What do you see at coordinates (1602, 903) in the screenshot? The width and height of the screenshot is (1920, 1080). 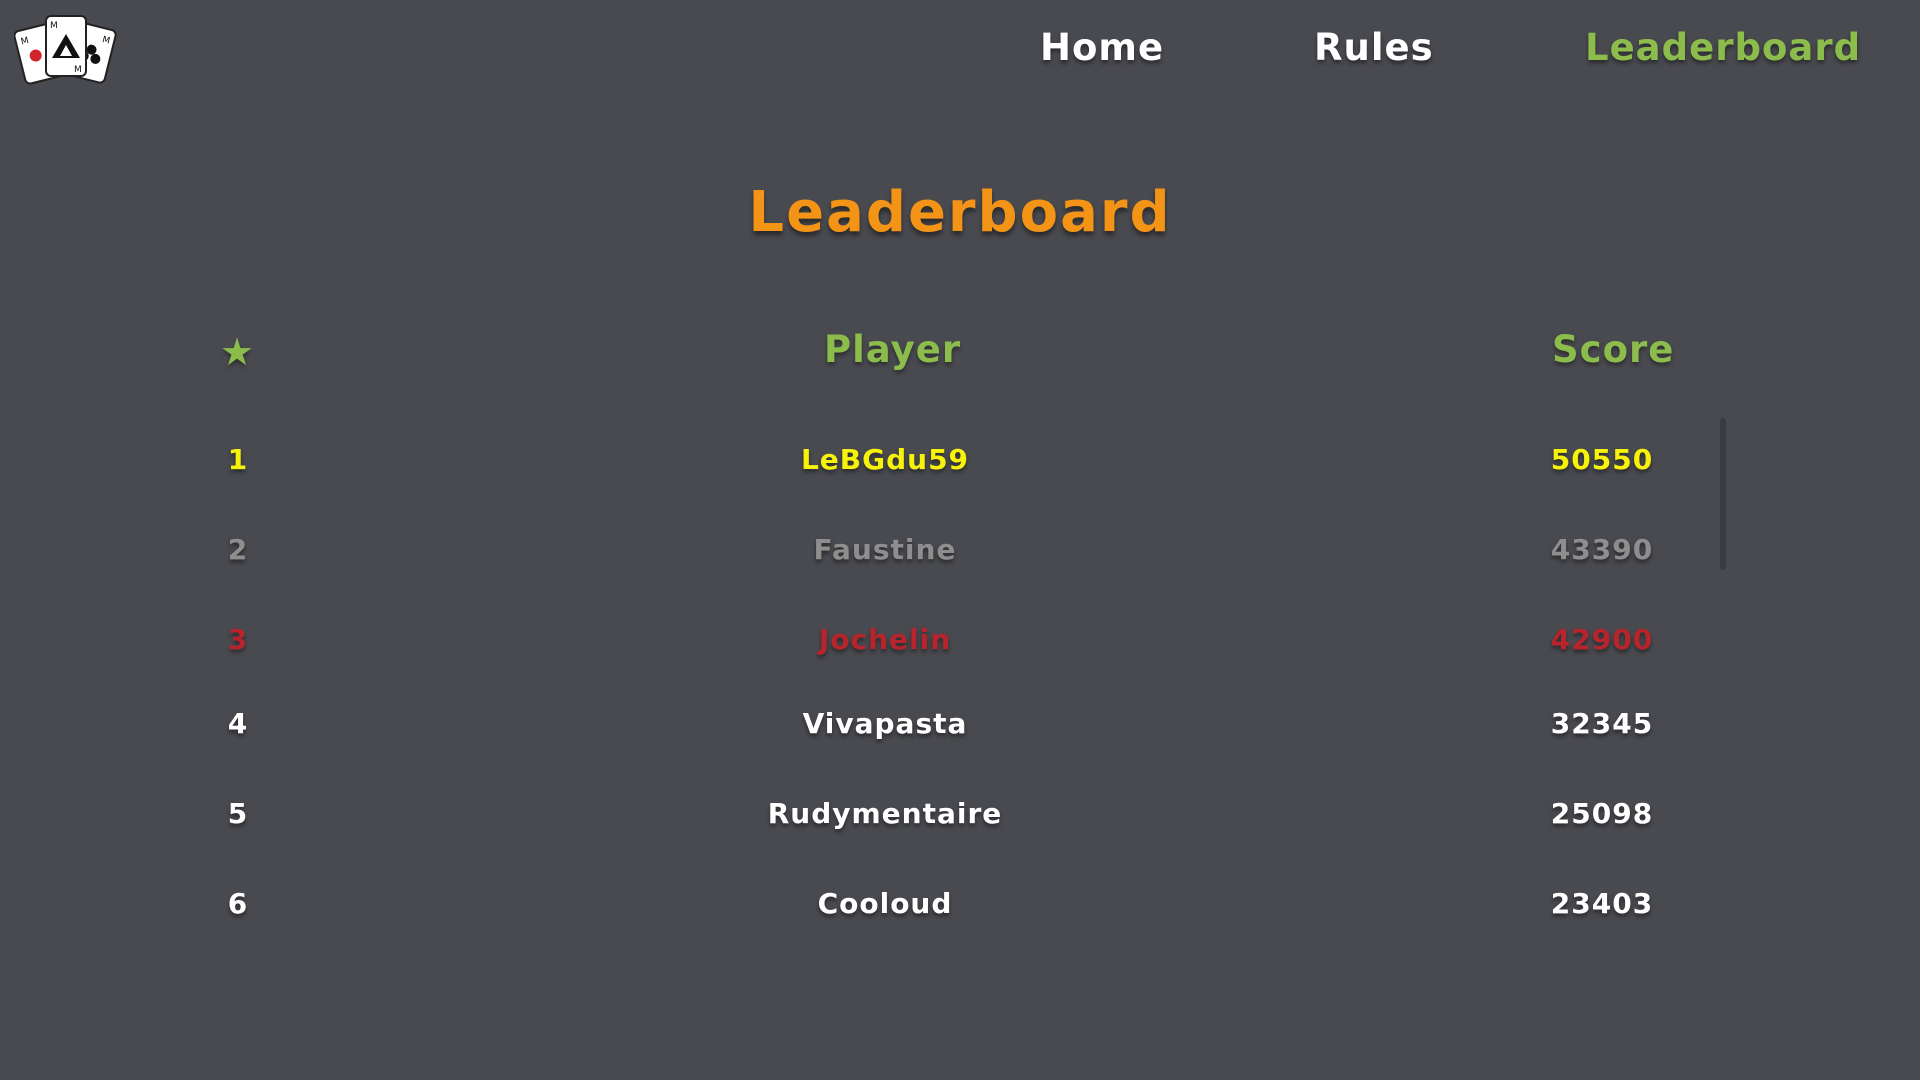 I see `score-cell: 23403` at bounding box center [1602, 903].